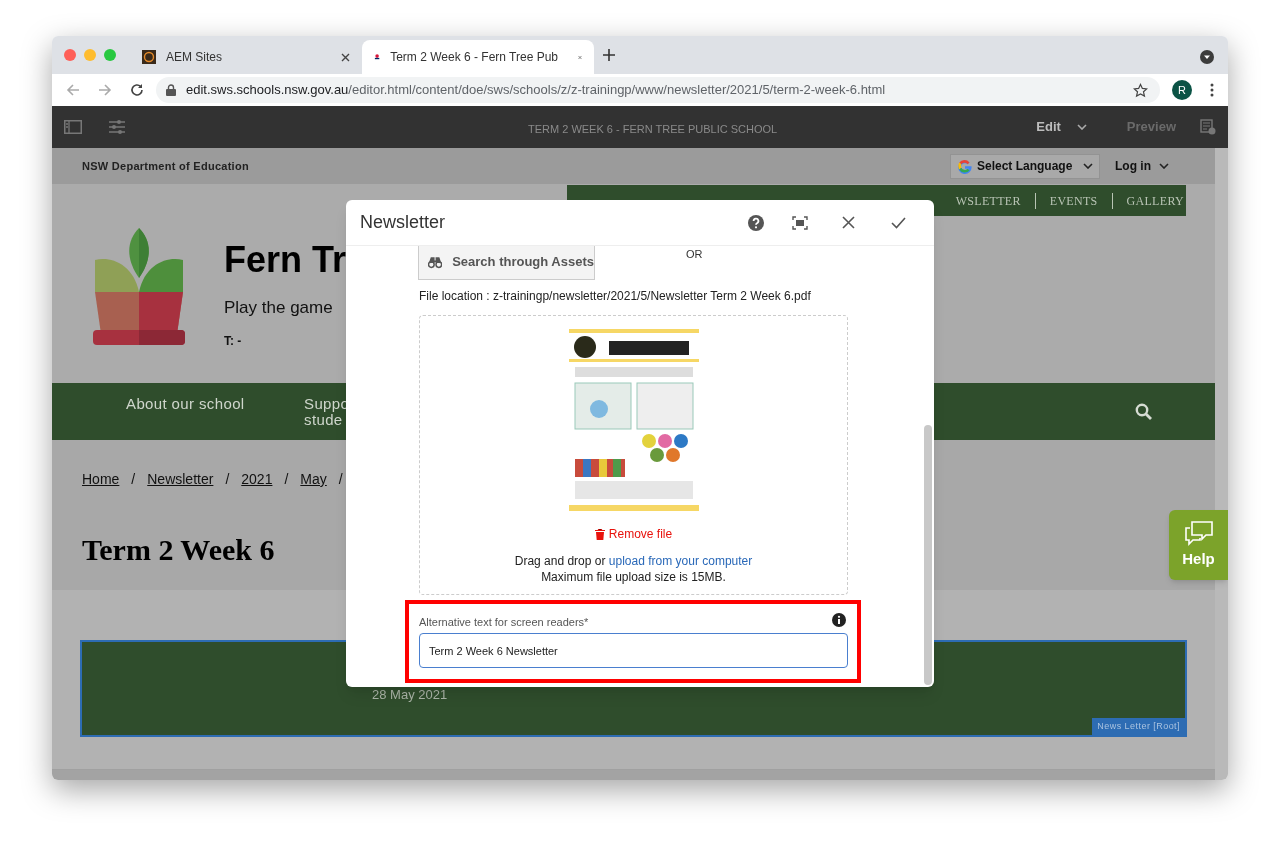  I want to click on breadcrumb-link: Home, so click(101, 479).